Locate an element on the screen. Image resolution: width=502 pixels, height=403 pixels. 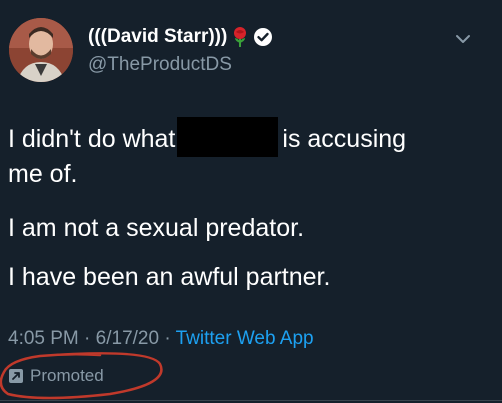
redaction-box is located at coordinates (228, 137).